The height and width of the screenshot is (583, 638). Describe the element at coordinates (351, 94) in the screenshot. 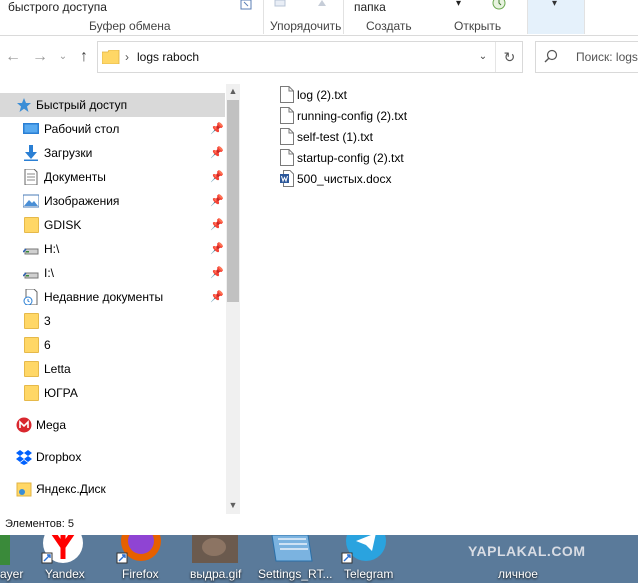

I see `list-item: log (2).txt` at that location.